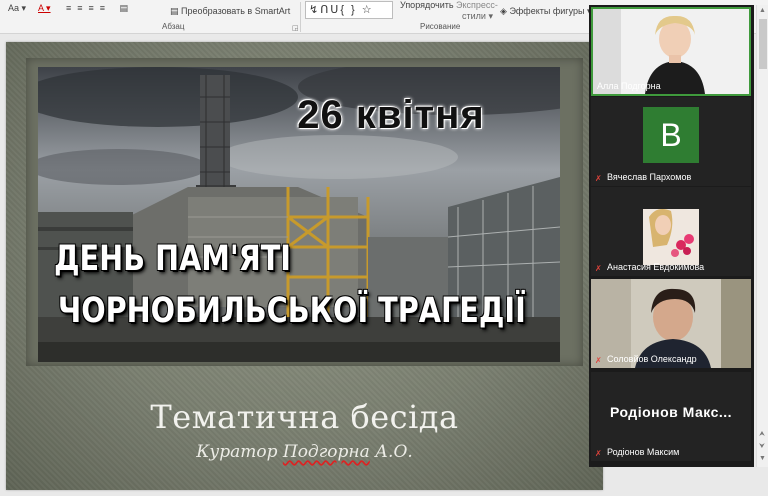 This screenshot has height=496, width=768. I want to click on scroll-up-arrow-icon: ▲, so click(762, 10).